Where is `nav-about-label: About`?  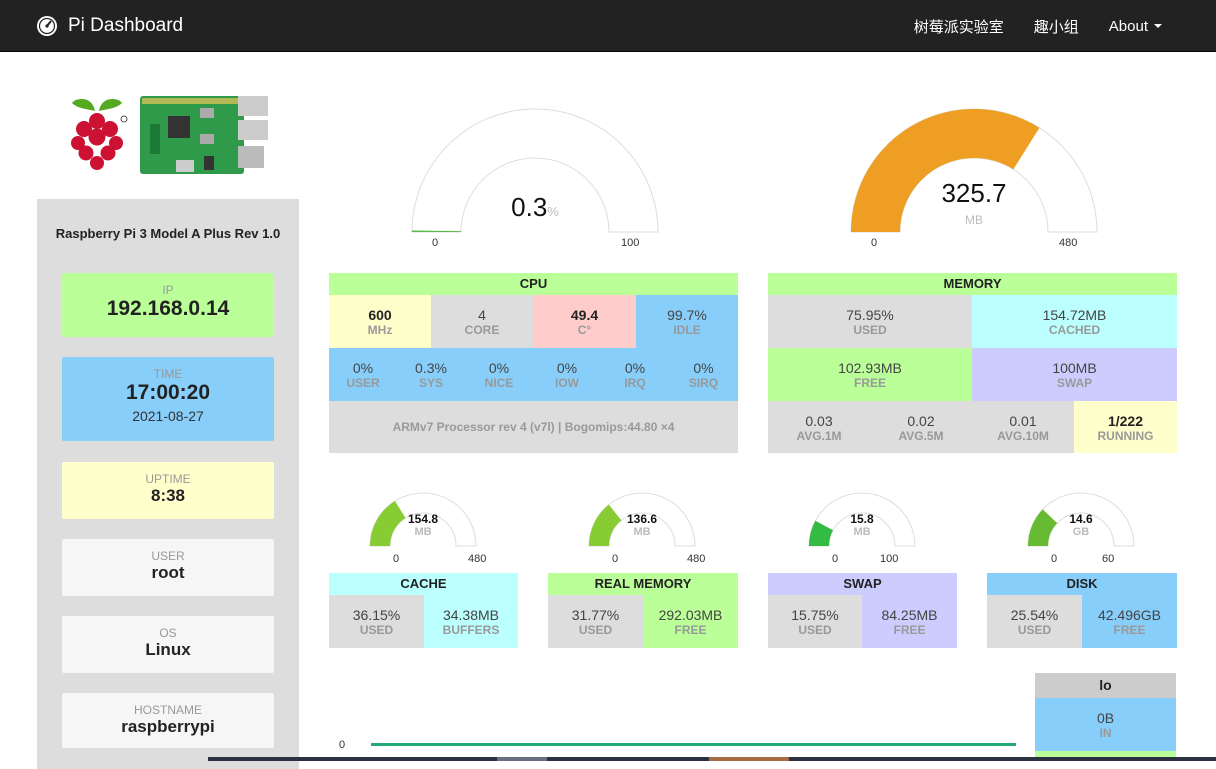 nav-about-label: About is located at coordinates (1128, 26).